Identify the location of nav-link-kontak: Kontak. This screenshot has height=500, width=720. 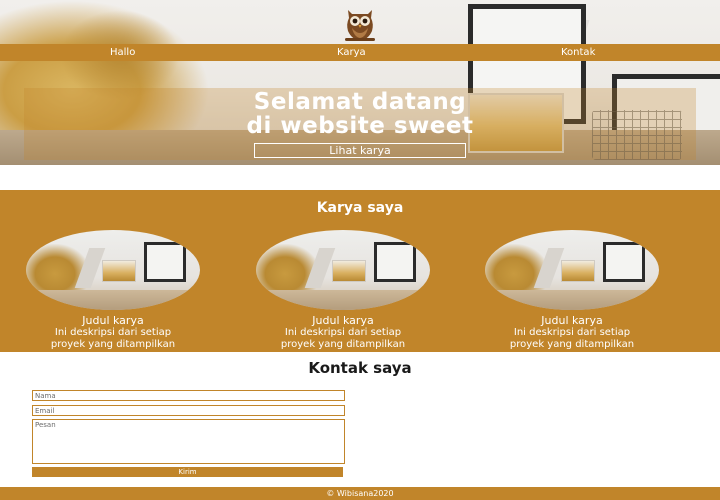
(578, 52).